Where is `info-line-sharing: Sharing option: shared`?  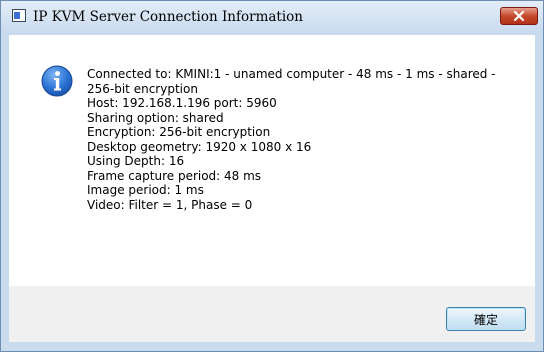
info-line-sharing: Sharing option: shared is located at coordinates (155, 117).